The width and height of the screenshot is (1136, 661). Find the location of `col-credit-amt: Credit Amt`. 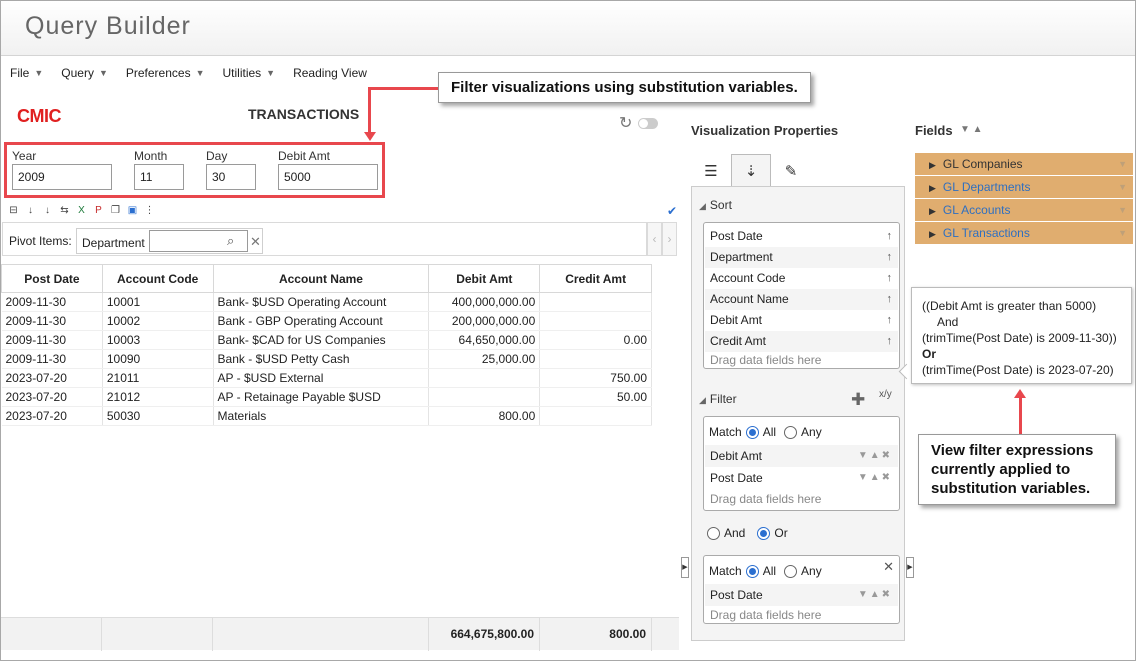

col-credit-amt: Credit Amt is located at coordinates (595, 278).